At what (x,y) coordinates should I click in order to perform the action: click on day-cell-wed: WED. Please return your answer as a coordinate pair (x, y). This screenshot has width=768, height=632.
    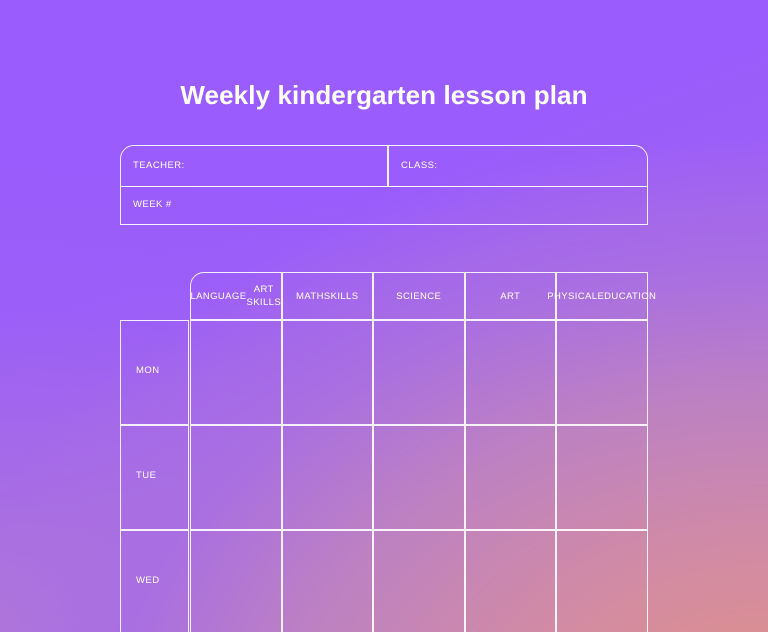
    Looking at the image, I should click on (154, 581).